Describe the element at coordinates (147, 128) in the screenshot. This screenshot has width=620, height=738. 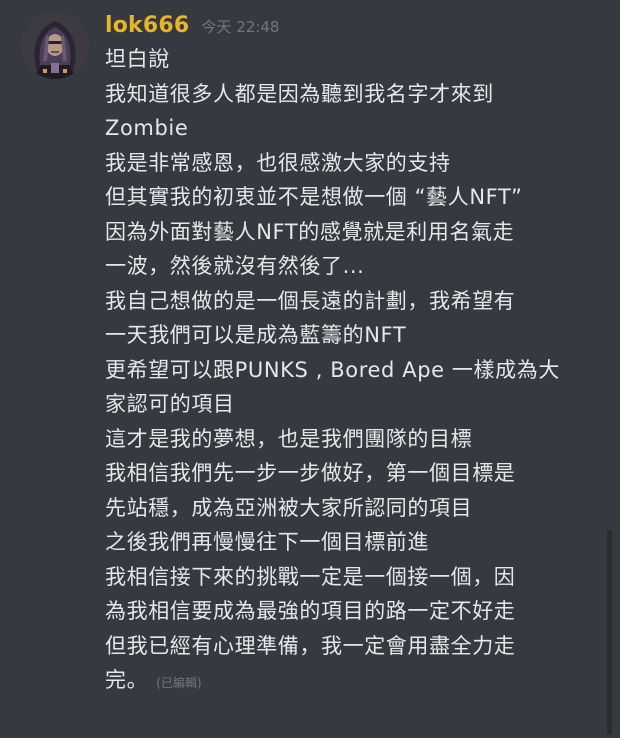
I see `message-line: Zombie` at that location.